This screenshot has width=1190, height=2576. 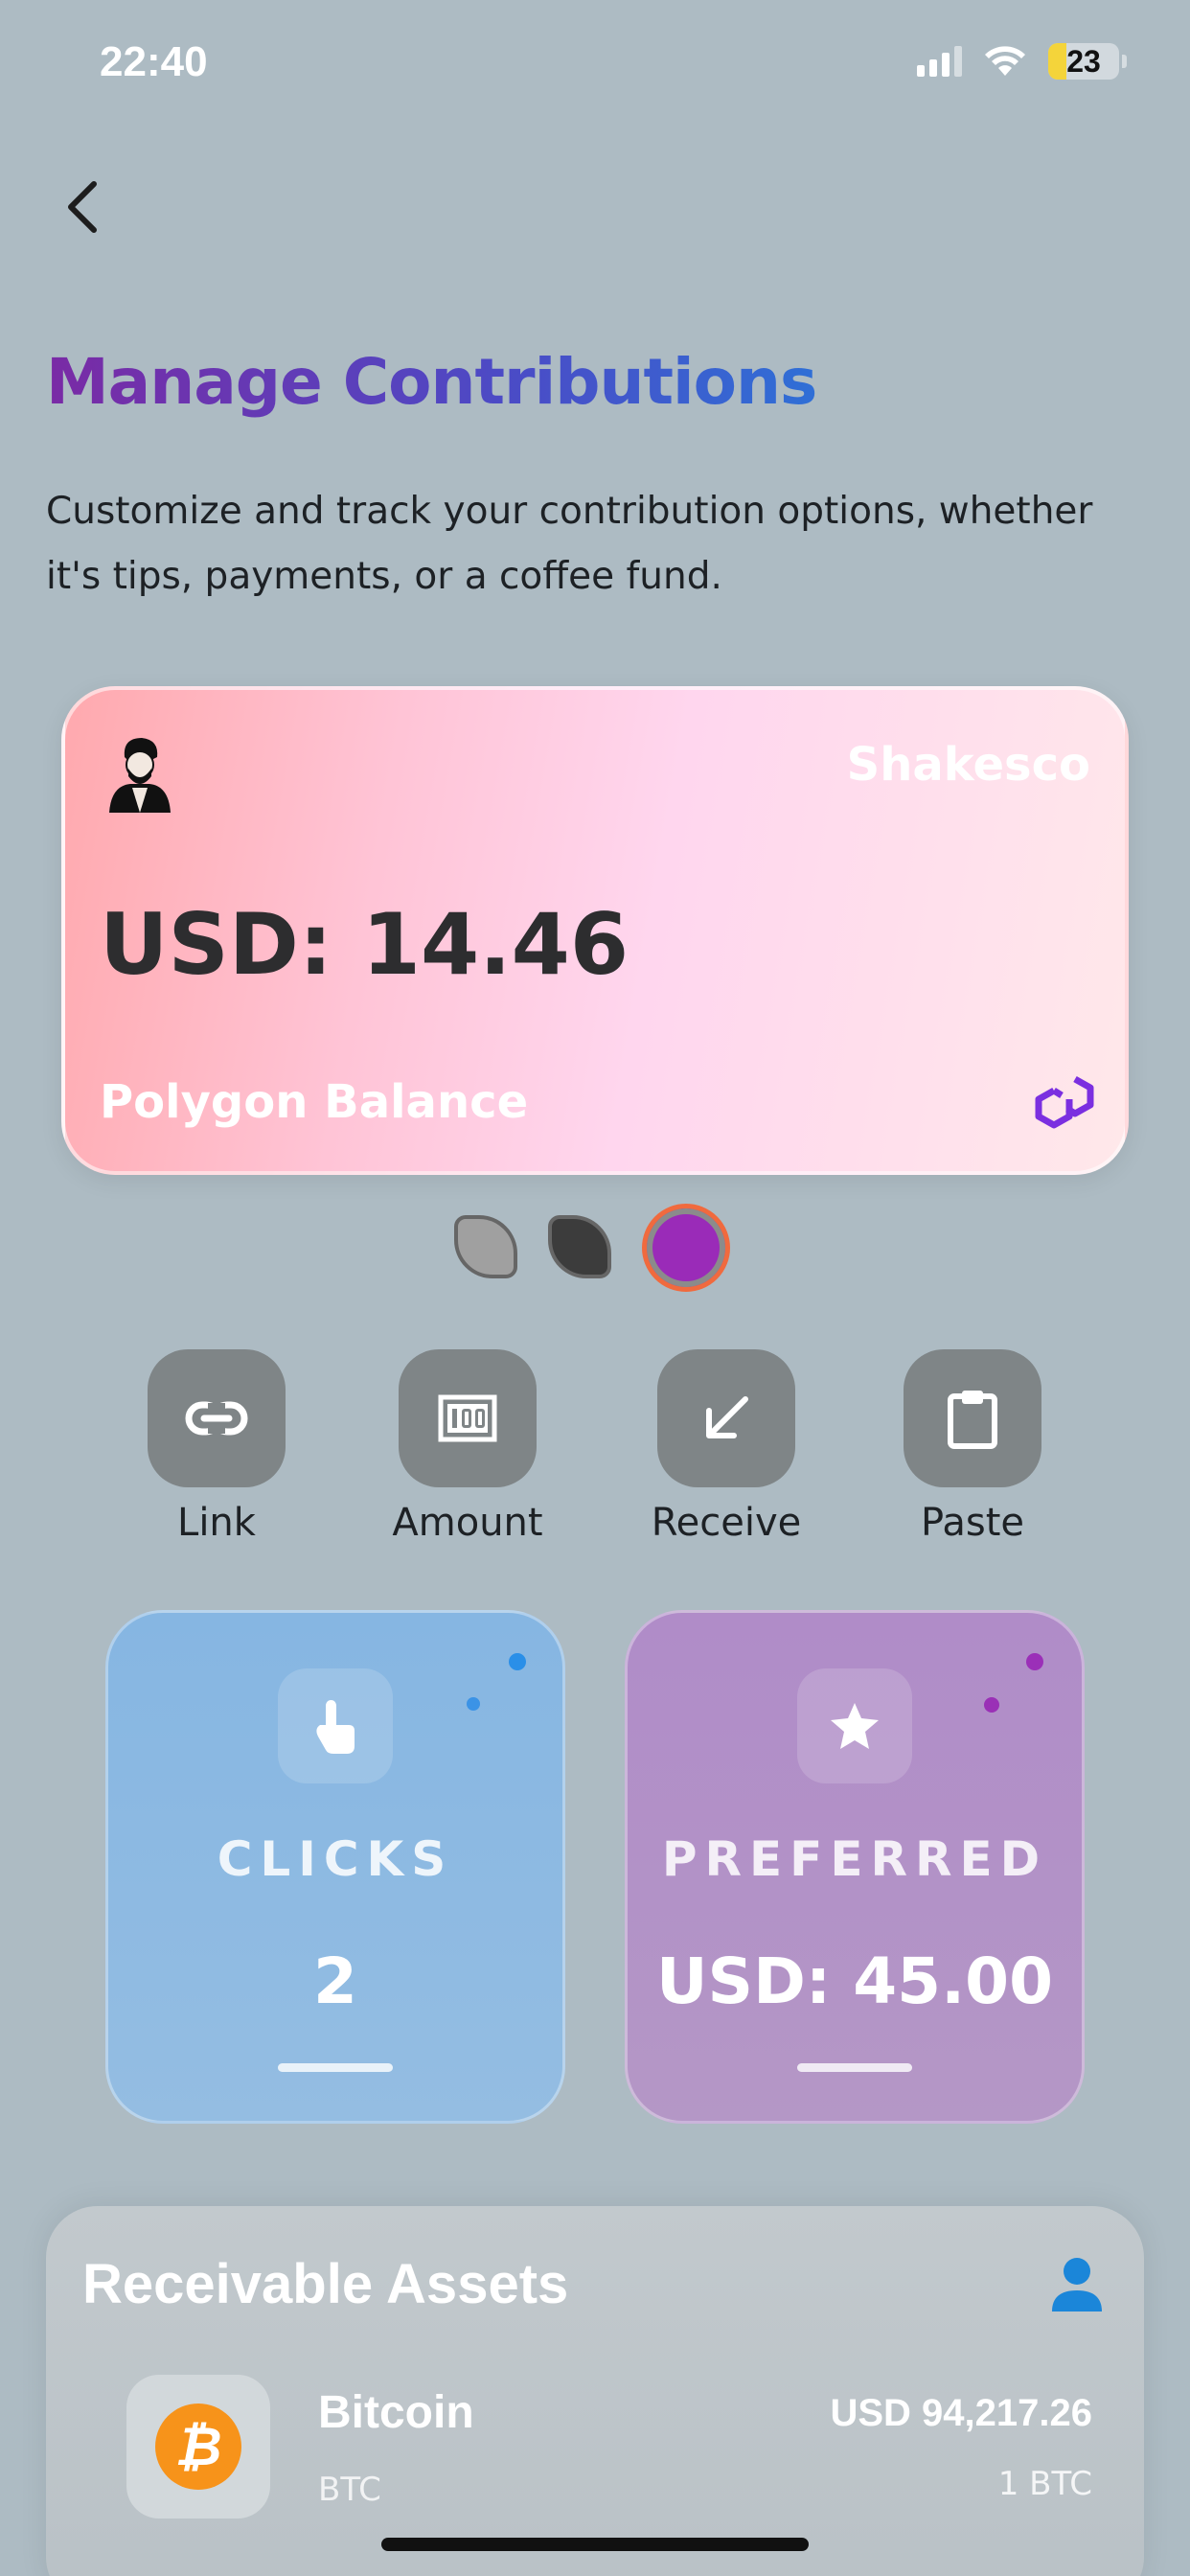 What do you see at coordinates (595, 2544) in the screenshot?
I see `home-indicator` at bounding box center [595, 2544].